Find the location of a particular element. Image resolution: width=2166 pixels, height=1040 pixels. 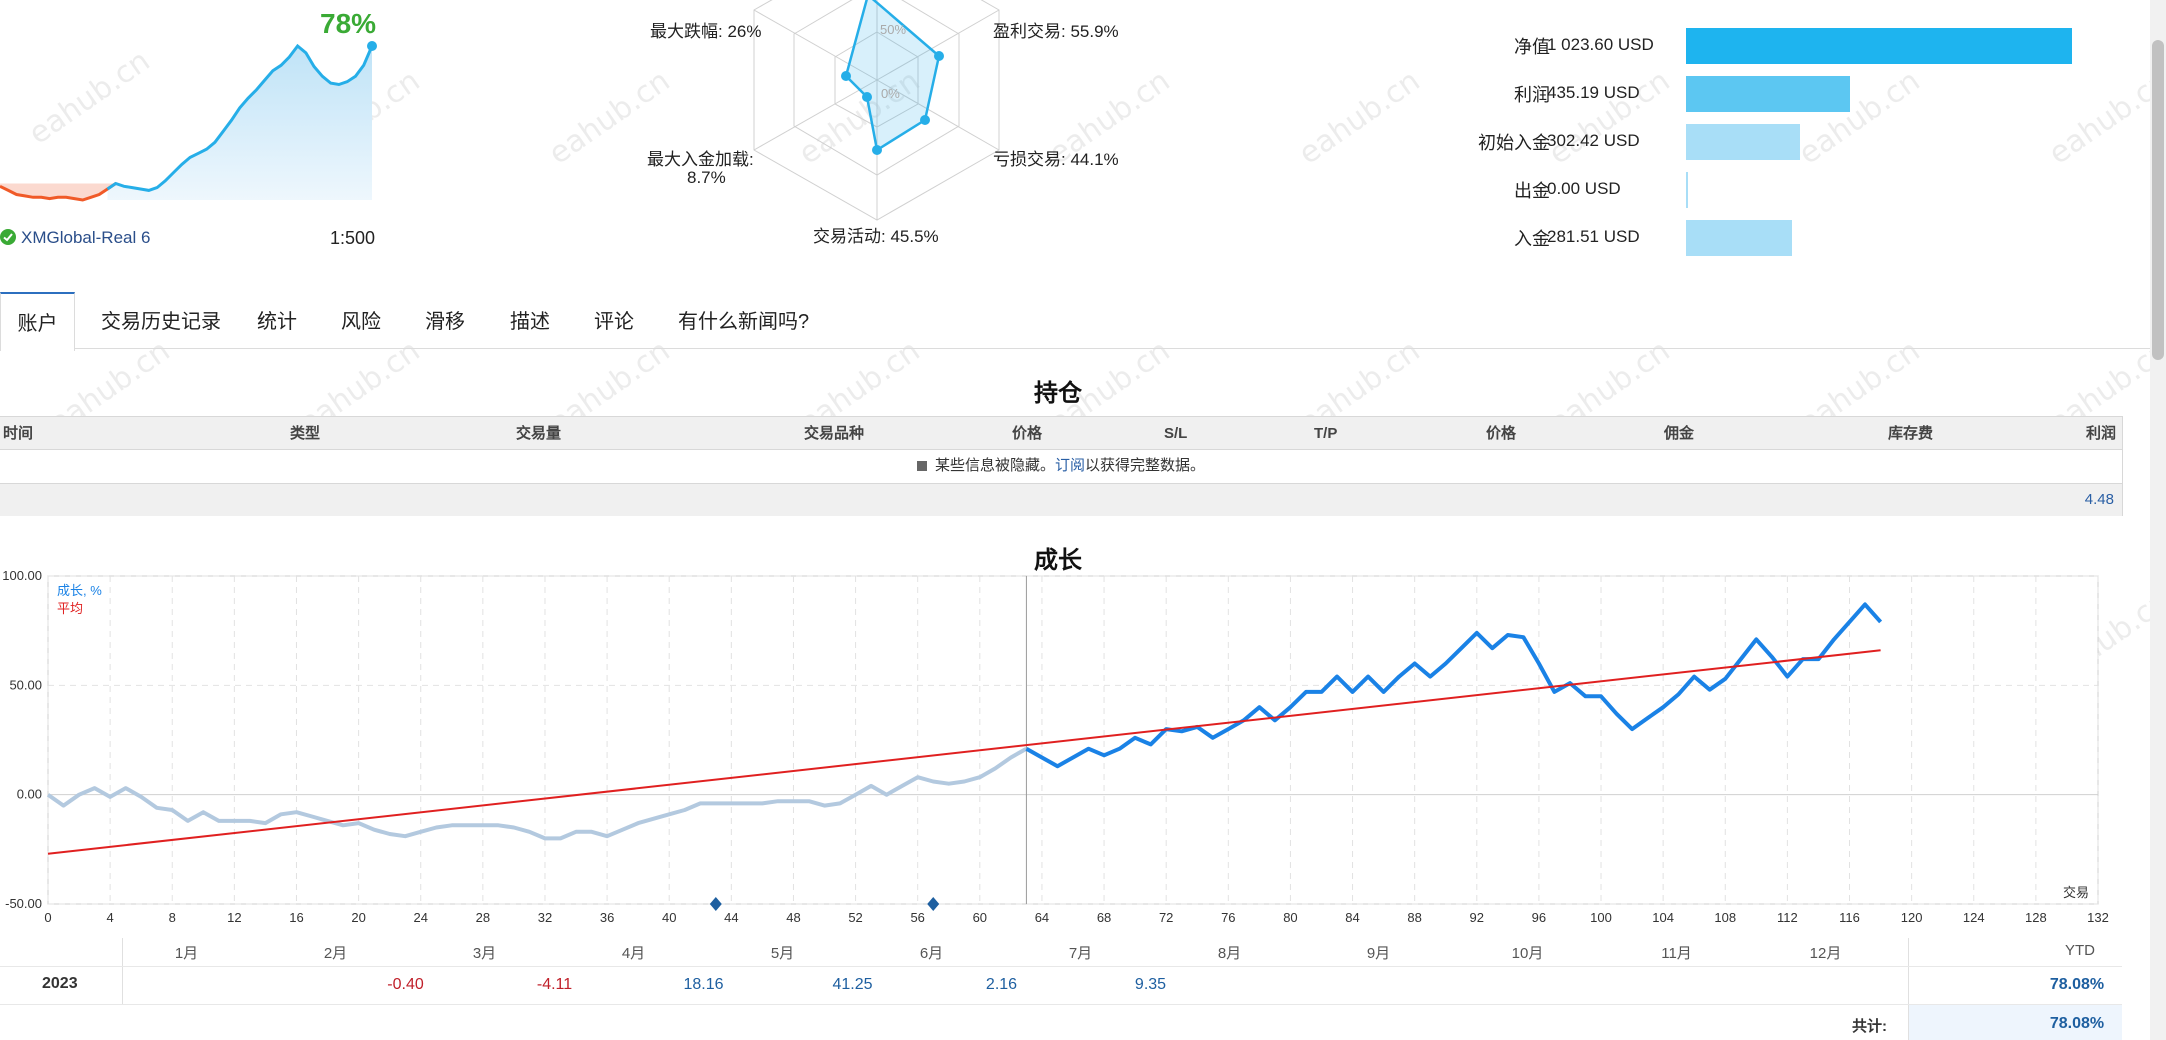

subscribe-link: 订阅 is located at coordinates (1070, 465).